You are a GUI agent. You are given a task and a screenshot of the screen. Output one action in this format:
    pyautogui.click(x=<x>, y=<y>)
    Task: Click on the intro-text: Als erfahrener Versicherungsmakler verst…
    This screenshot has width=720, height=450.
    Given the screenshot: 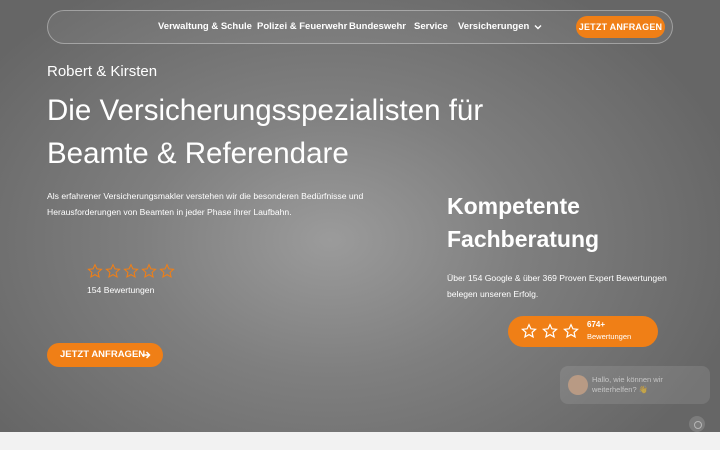 What is the action you would take?
    pyautogui.click(x=212, y=204)
    